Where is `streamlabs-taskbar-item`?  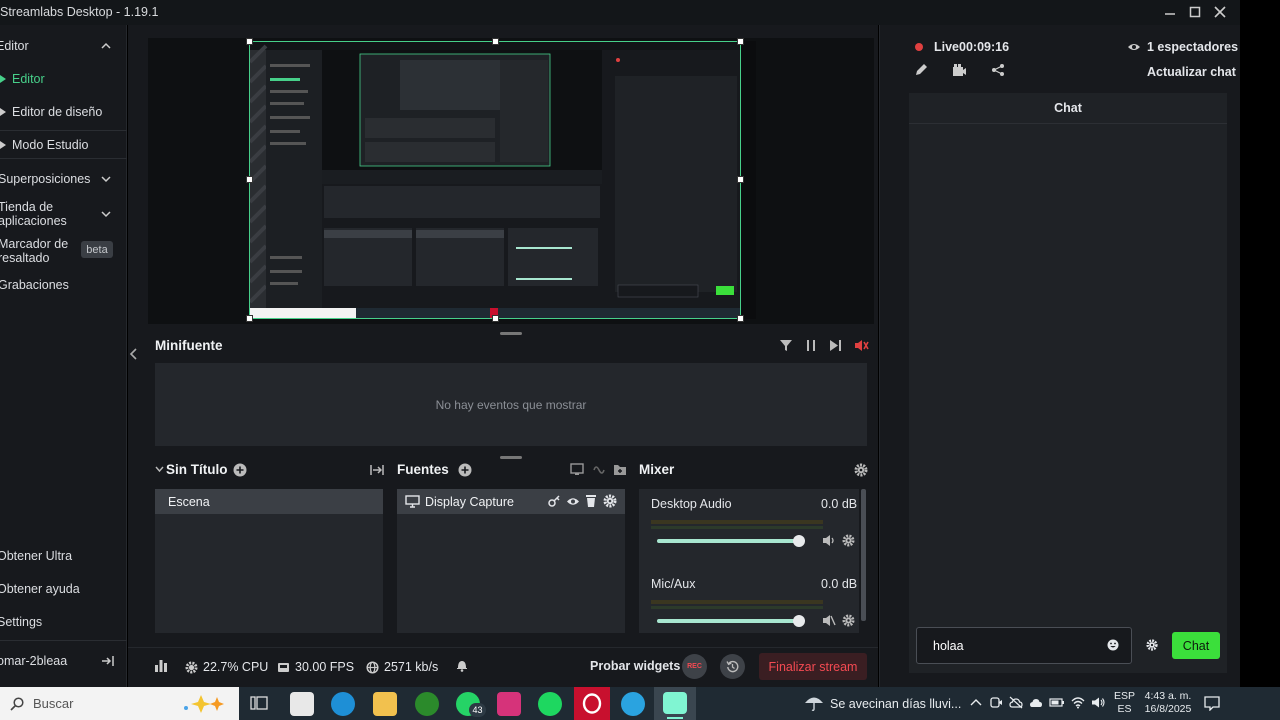 streamlabs-taskbar-item is located at coordinates (675, 703).